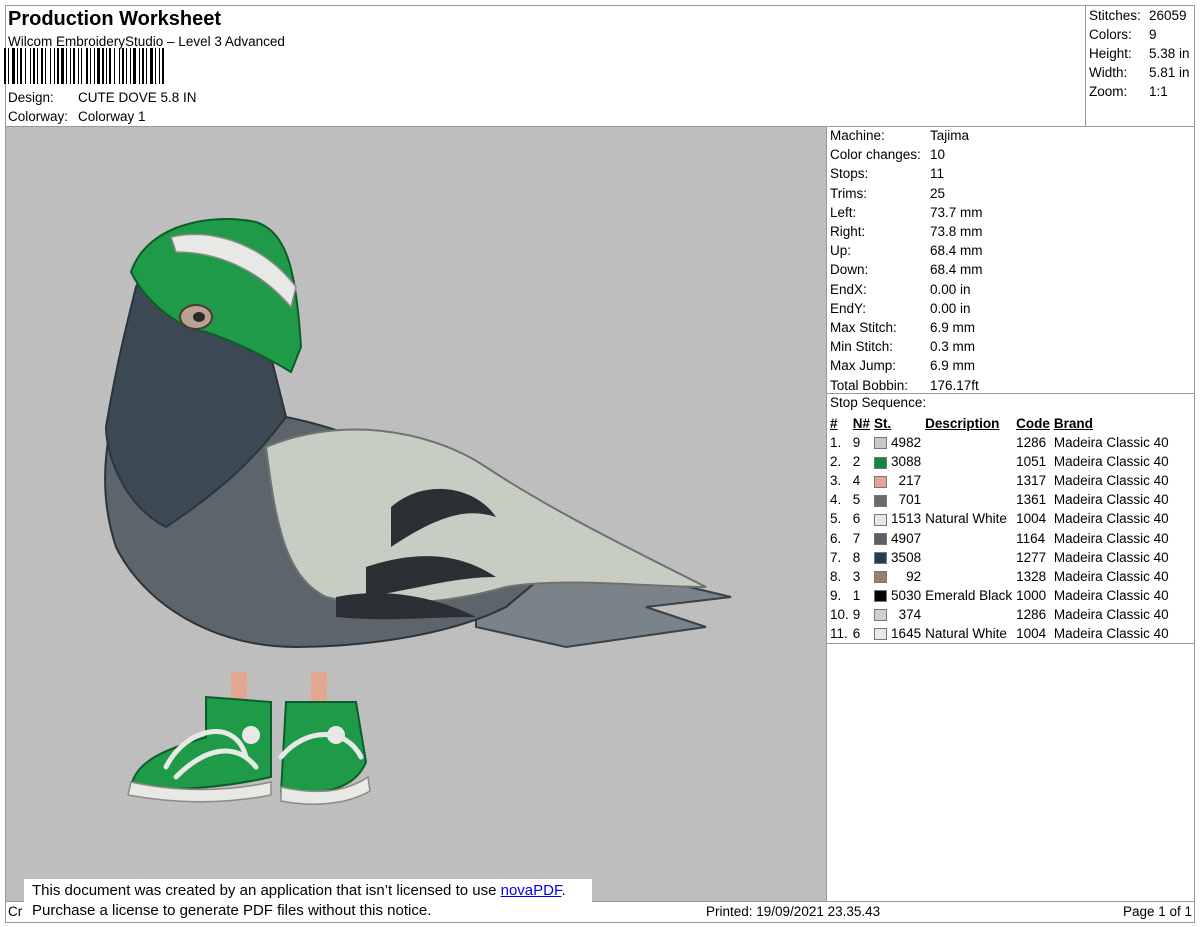 This screenshot has width=1200, height=927. Describe the element at coordinates (1139, 34) in the screenshot. I see `stat-row: Colors: 9` at that location.